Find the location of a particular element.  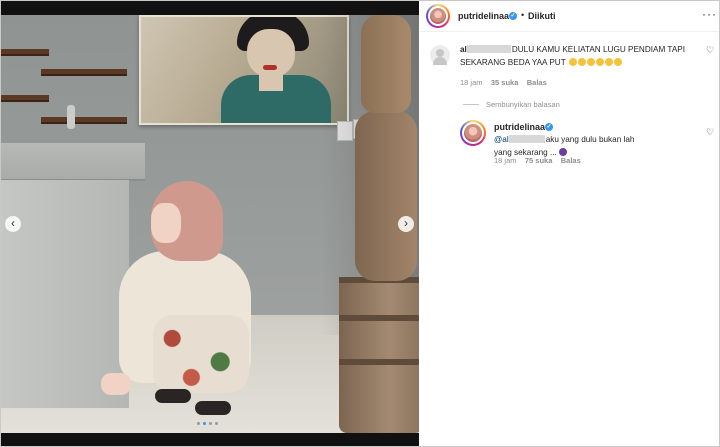

carousel-dots is located at coordinates (207, 423).